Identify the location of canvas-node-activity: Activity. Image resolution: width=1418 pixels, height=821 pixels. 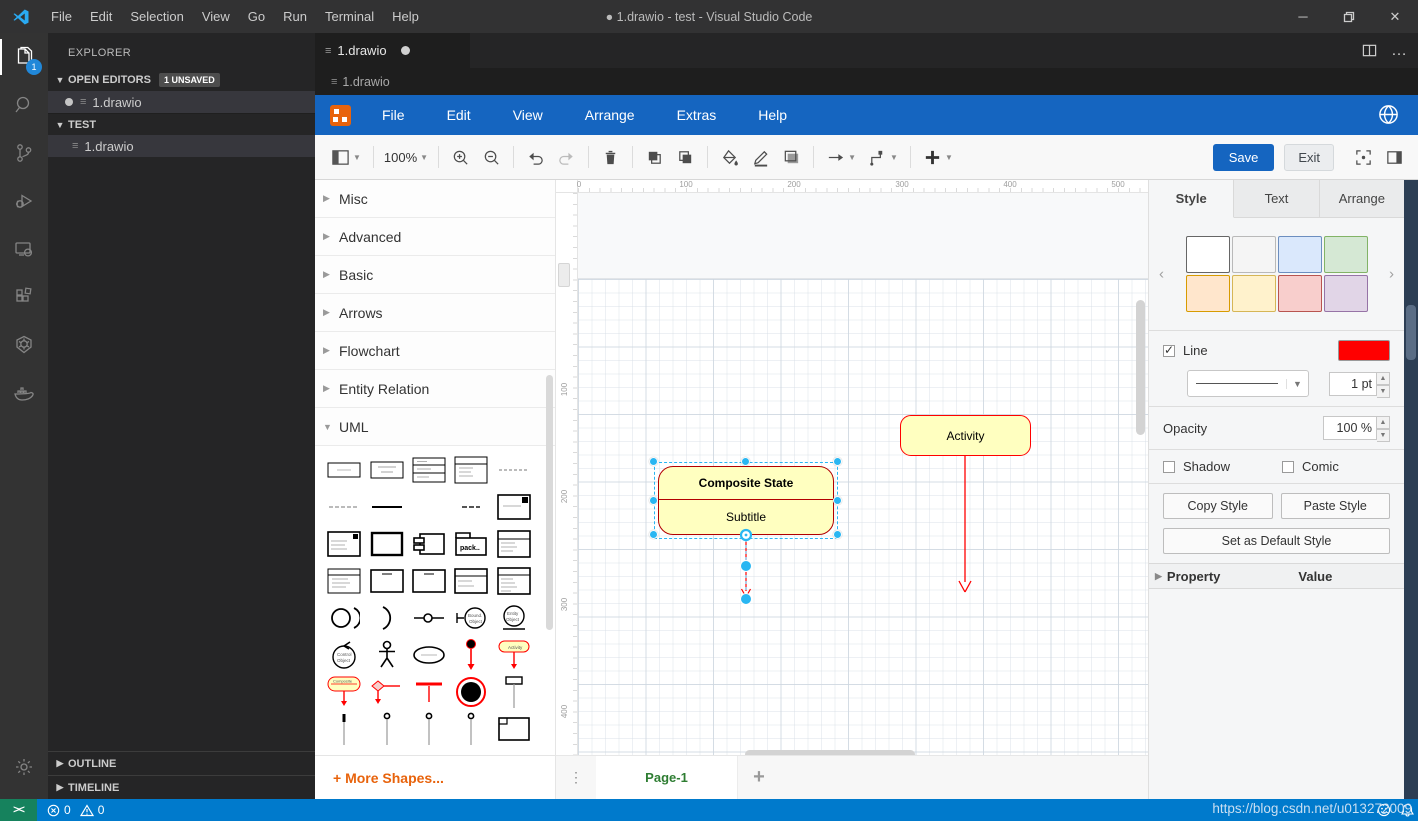
(965, 435).